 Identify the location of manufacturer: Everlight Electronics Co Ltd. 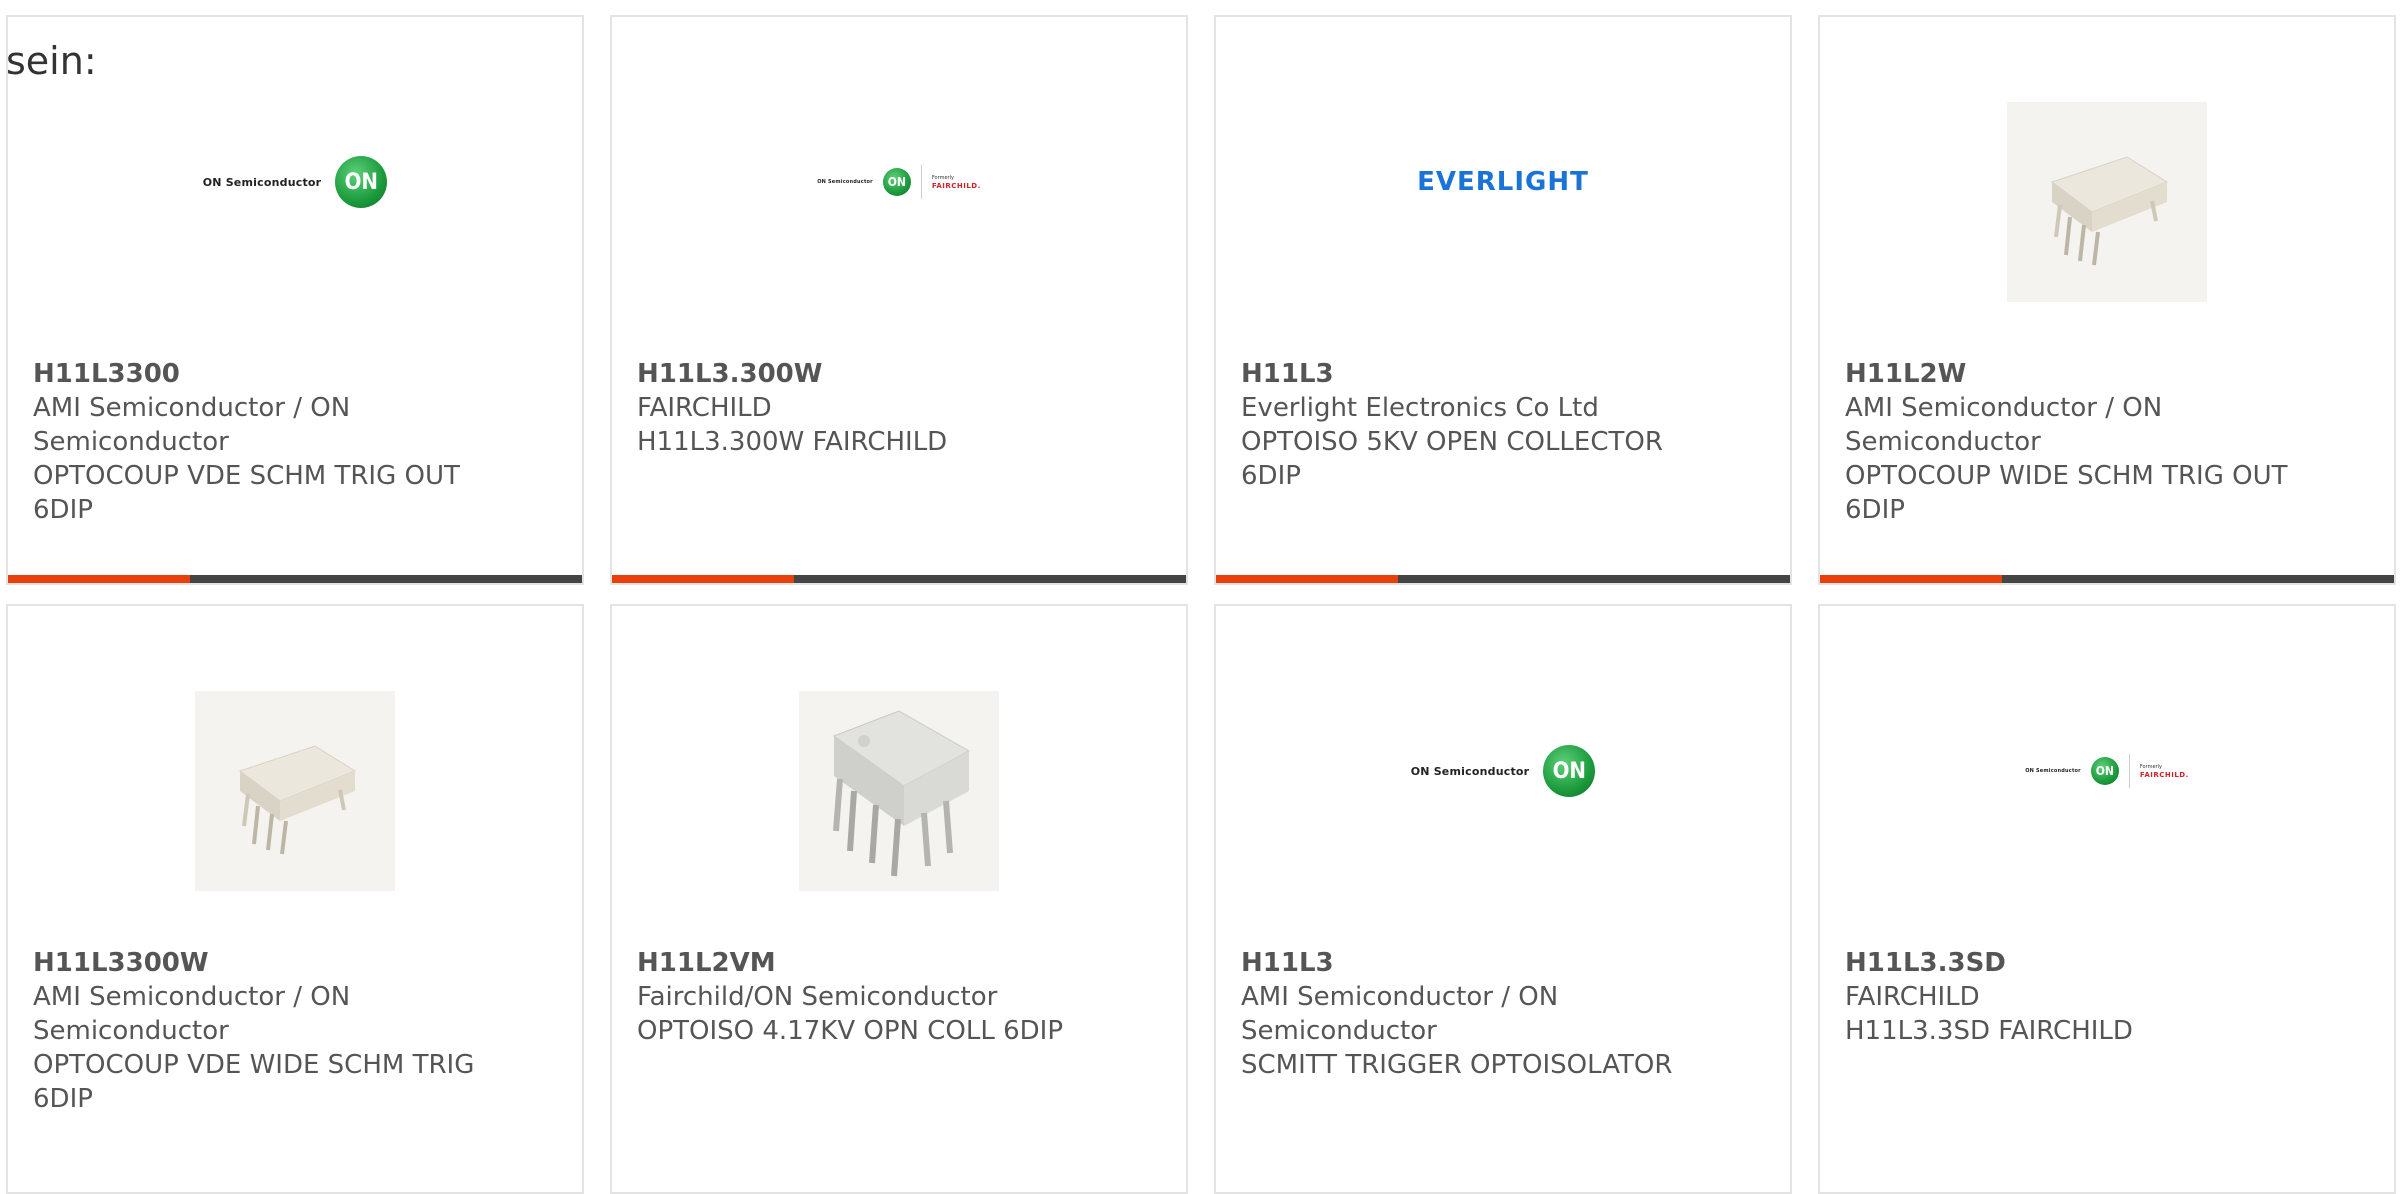
(1420, 408).